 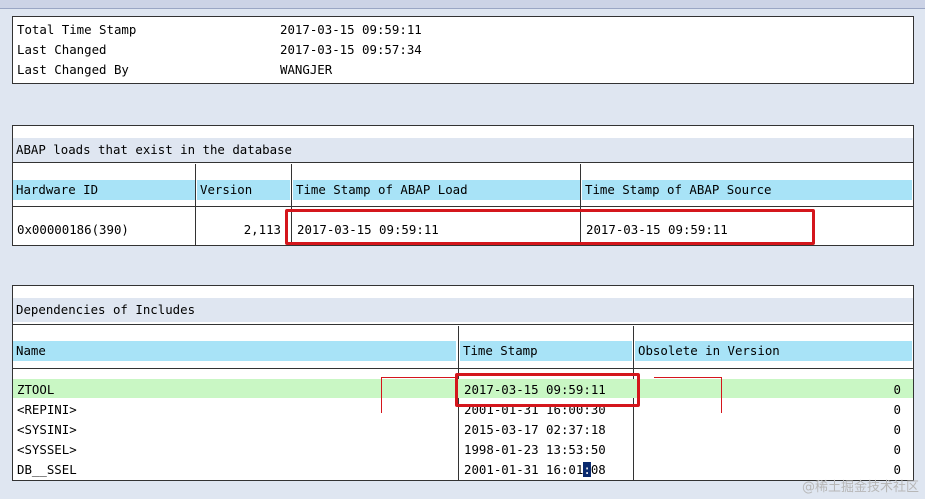 I want to click on summary-label: Last Changed By, so click(x=73, y=69).